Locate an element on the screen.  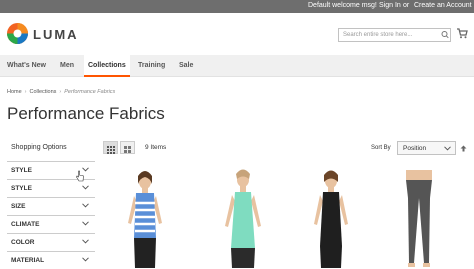
list-view-button is located at coordinates (127, 147).